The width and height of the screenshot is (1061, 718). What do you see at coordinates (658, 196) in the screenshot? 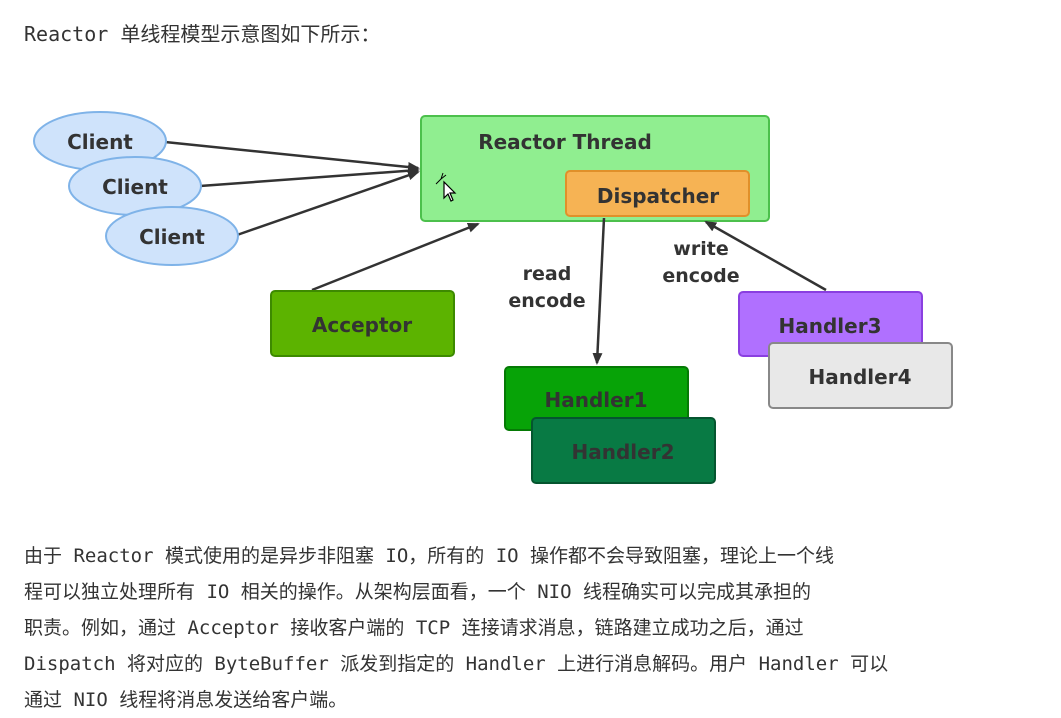
I see `dispatcher-label: Dispatcher` at bounding box center [658, 196].